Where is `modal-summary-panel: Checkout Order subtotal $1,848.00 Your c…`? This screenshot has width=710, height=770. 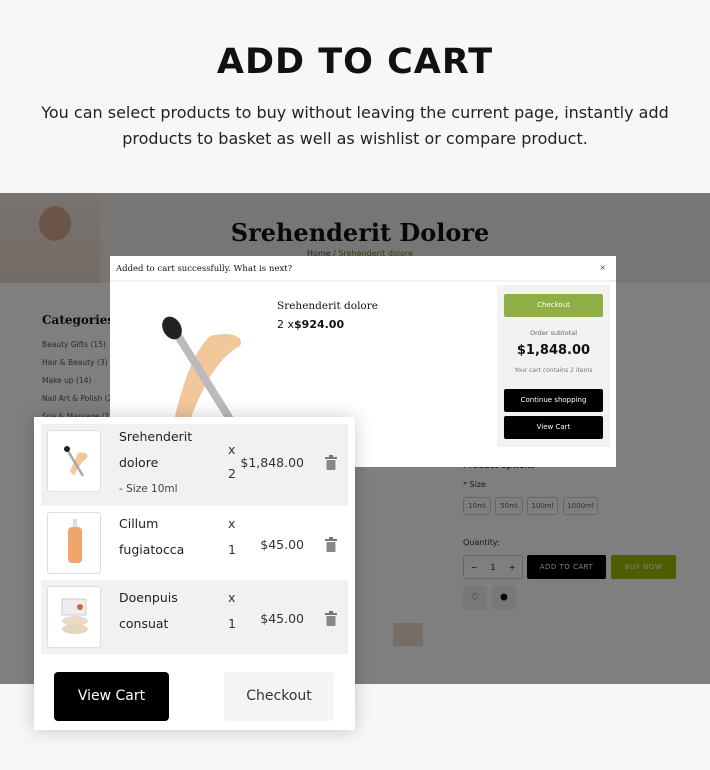
modal-summary-panel: Checkout Order subtotal $1,848.00 Your c… is located at coordinates (553, 366).